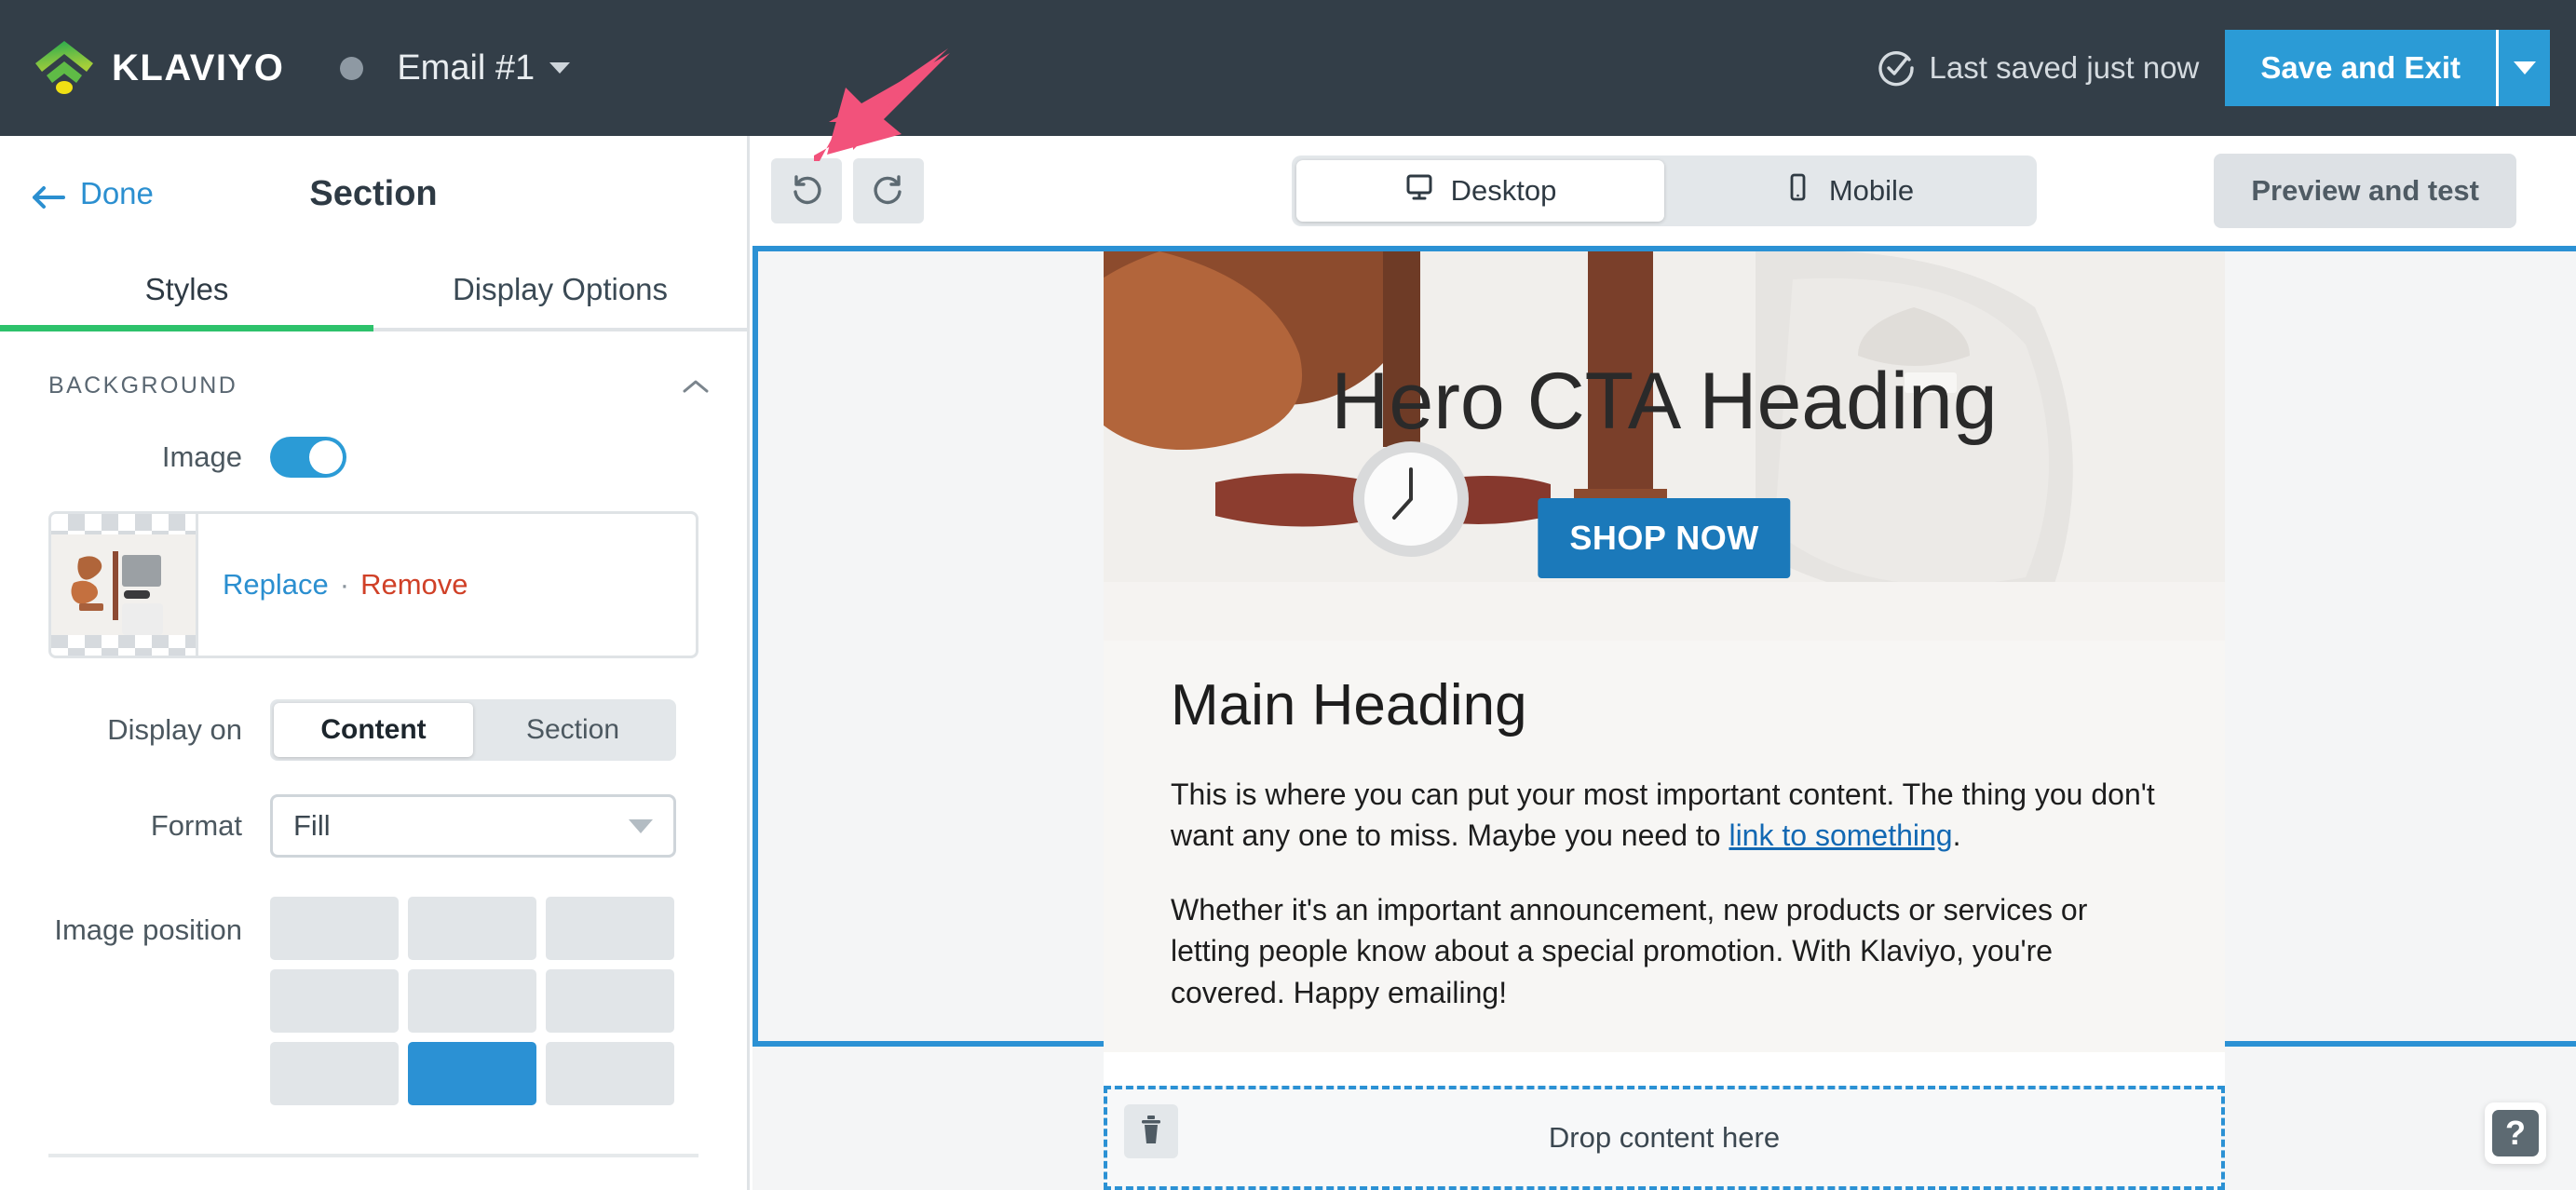 The height and width of the screenshot is (1190, 2576). I want to click on display-on-option-content: Content, so click(373, 730).